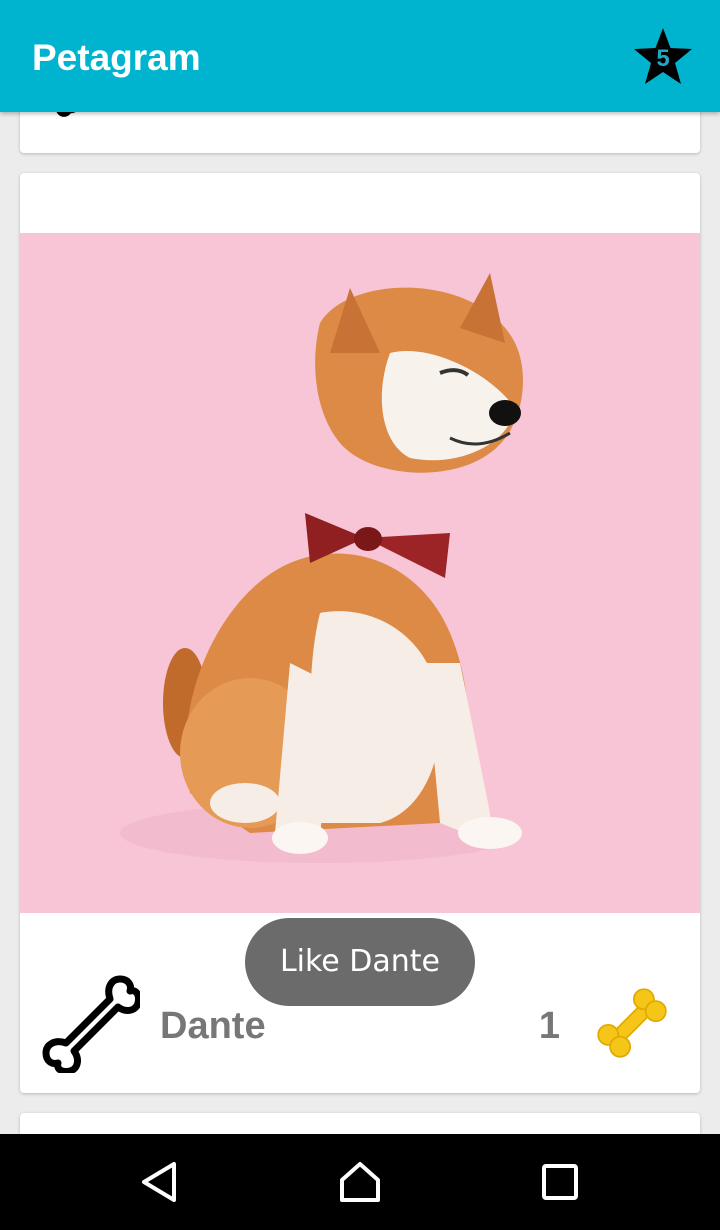 This screenshot has height=1230, width=720. What do you see at coordinates (116, 57) in the screenshot?
I see `app-title: Petagram` at bounding box center [116, 57].